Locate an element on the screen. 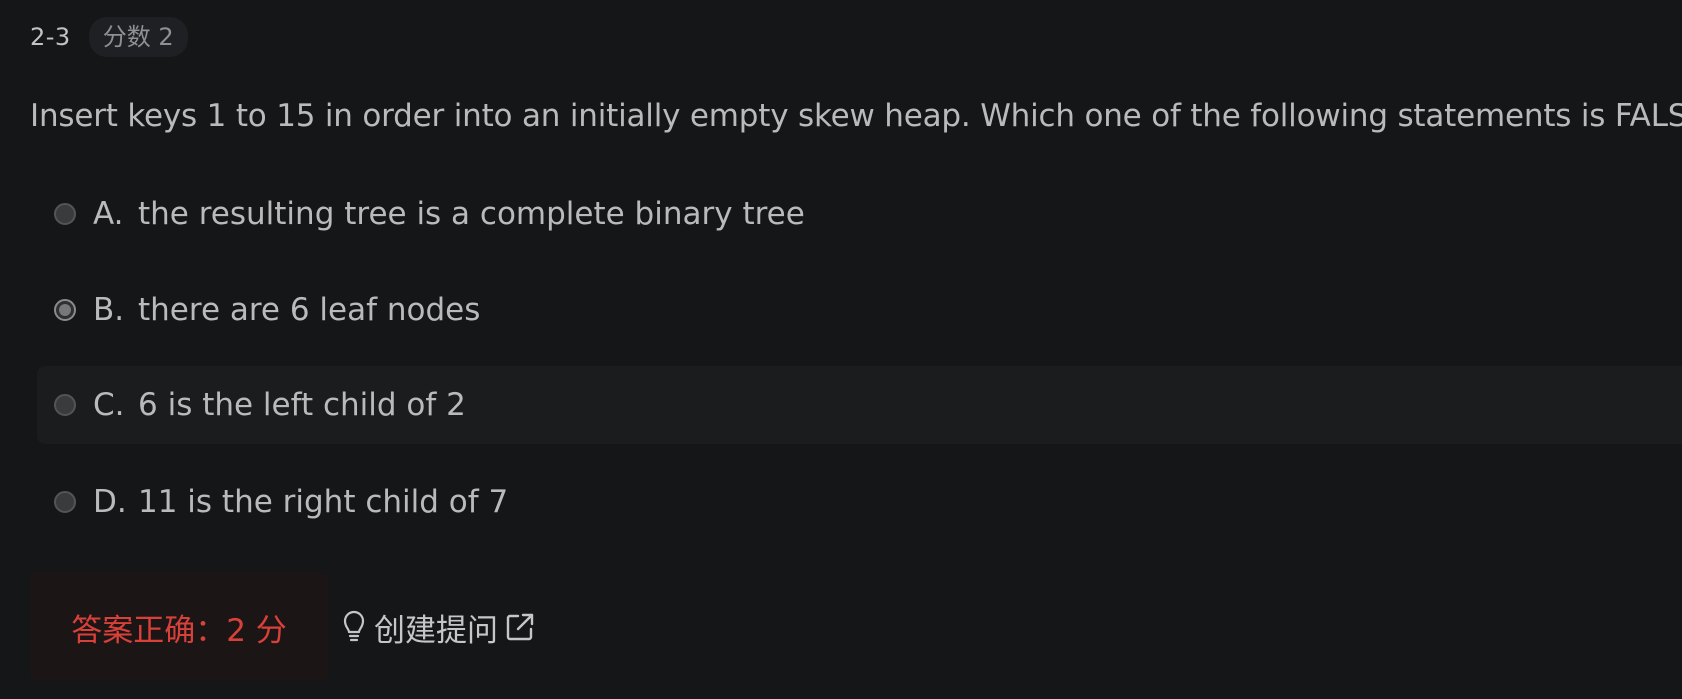 This screenshot has width=1682, height=699. option-text: there are 6 leaf nodes is located at coordinates (309, 310).